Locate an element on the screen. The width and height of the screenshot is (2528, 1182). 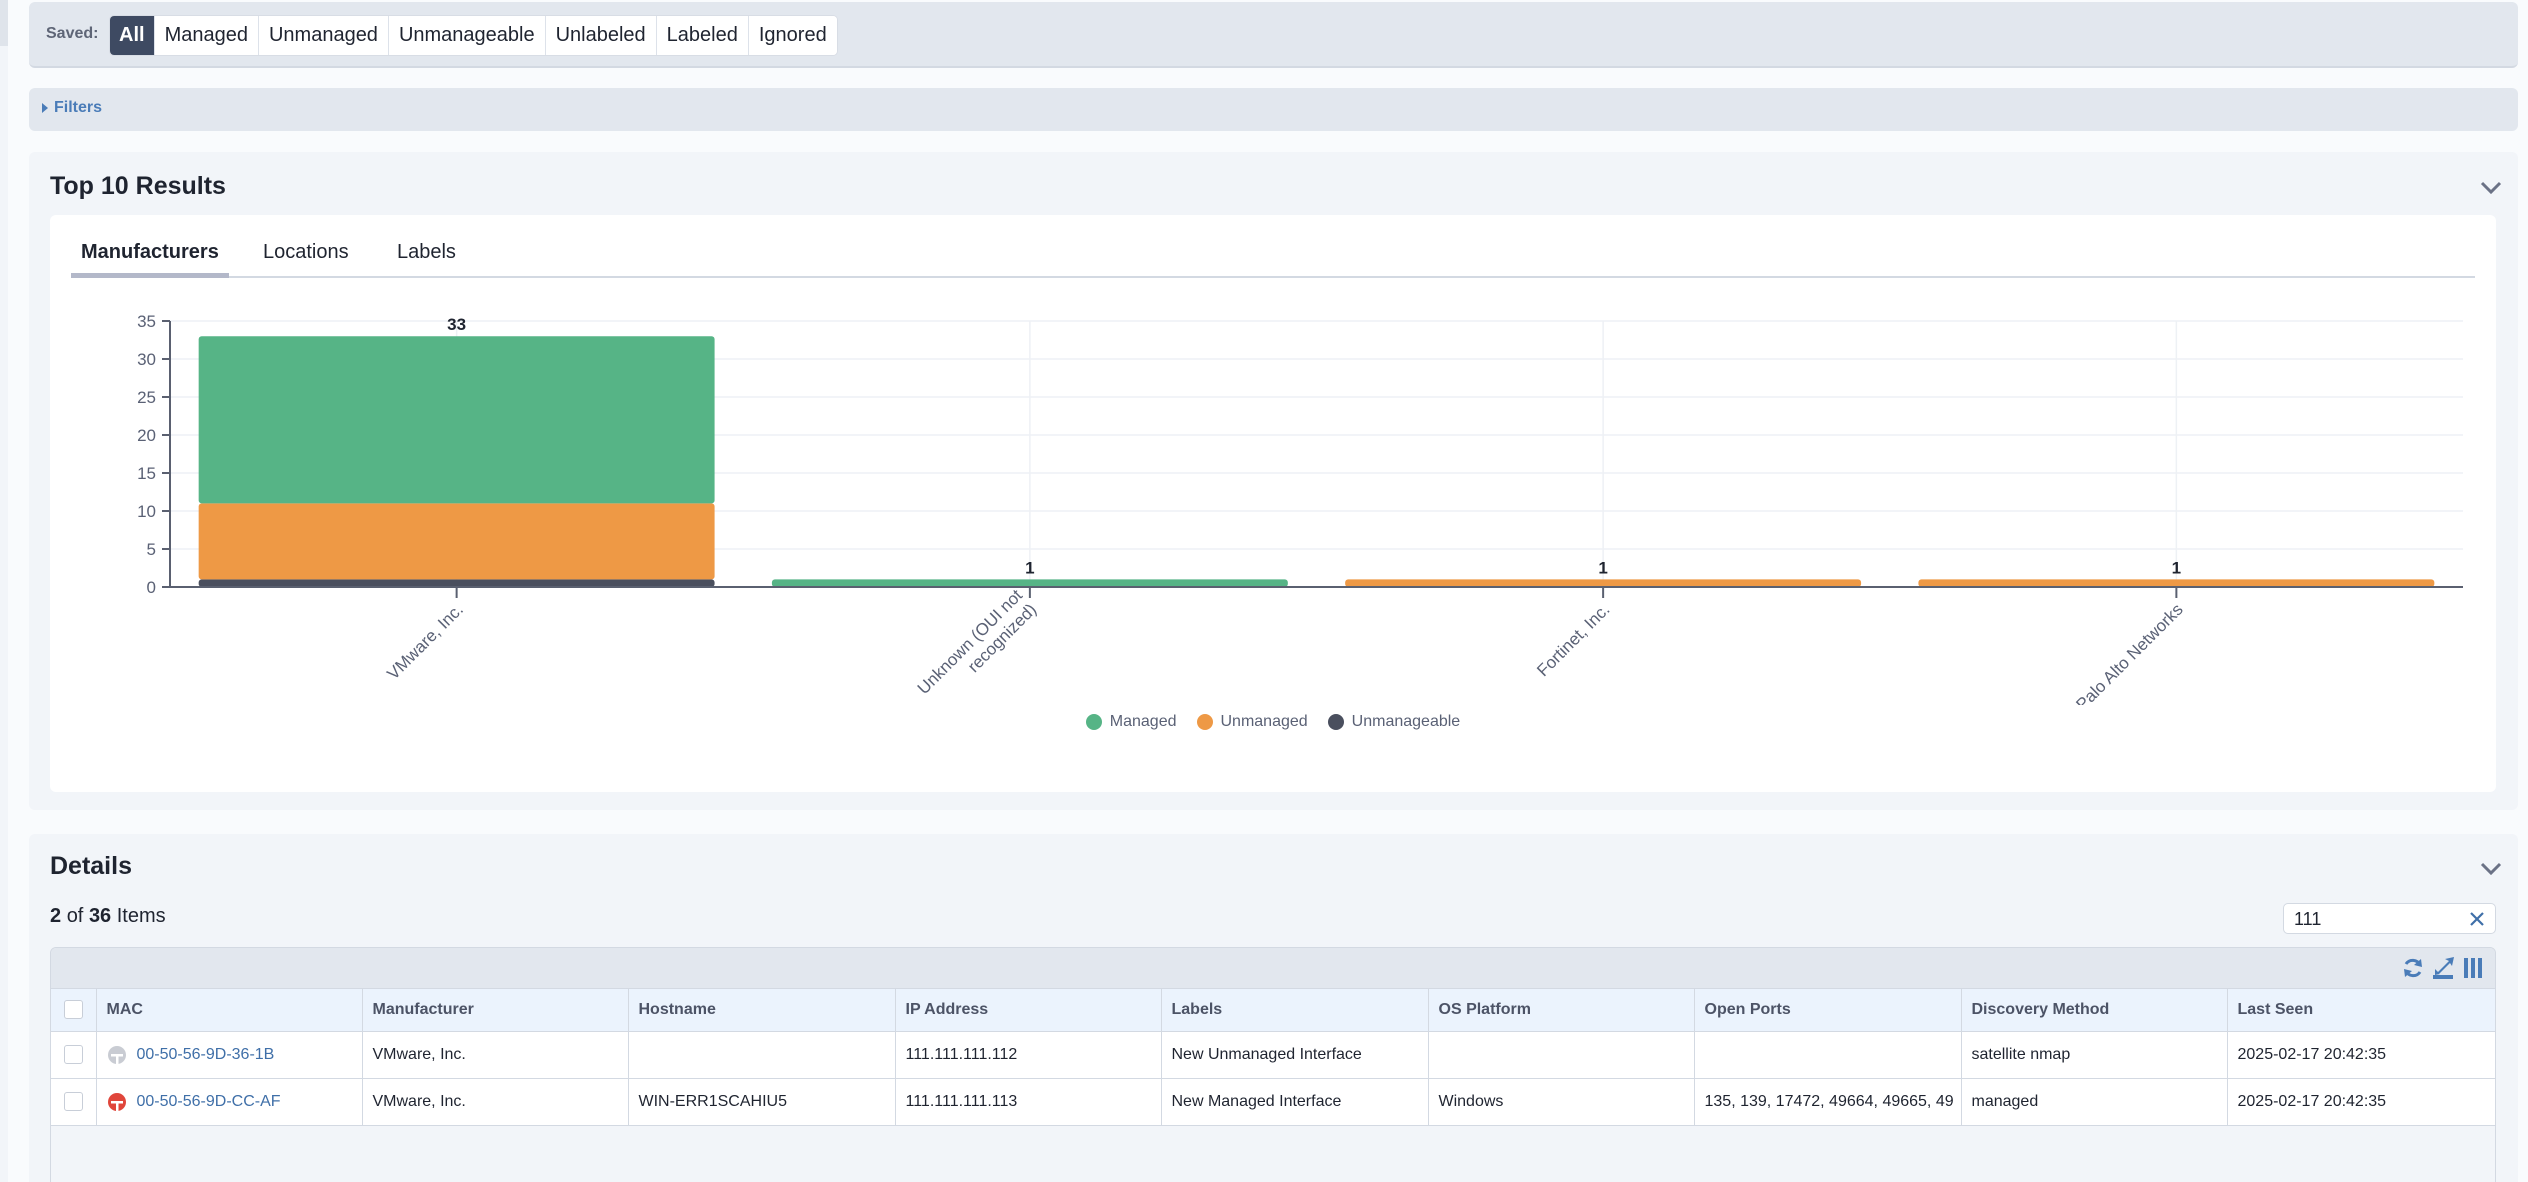
bar-total-label: 33 is located at coordinates (456, 324).